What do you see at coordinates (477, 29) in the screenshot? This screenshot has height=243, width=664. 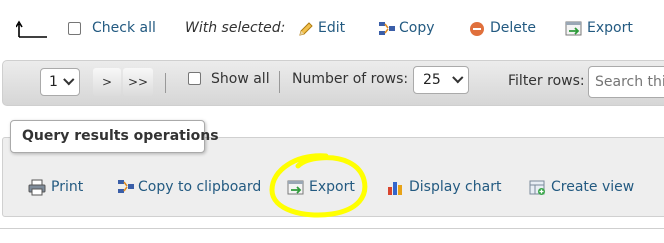 I see `delete-icon` at bounding box center [477, 29].